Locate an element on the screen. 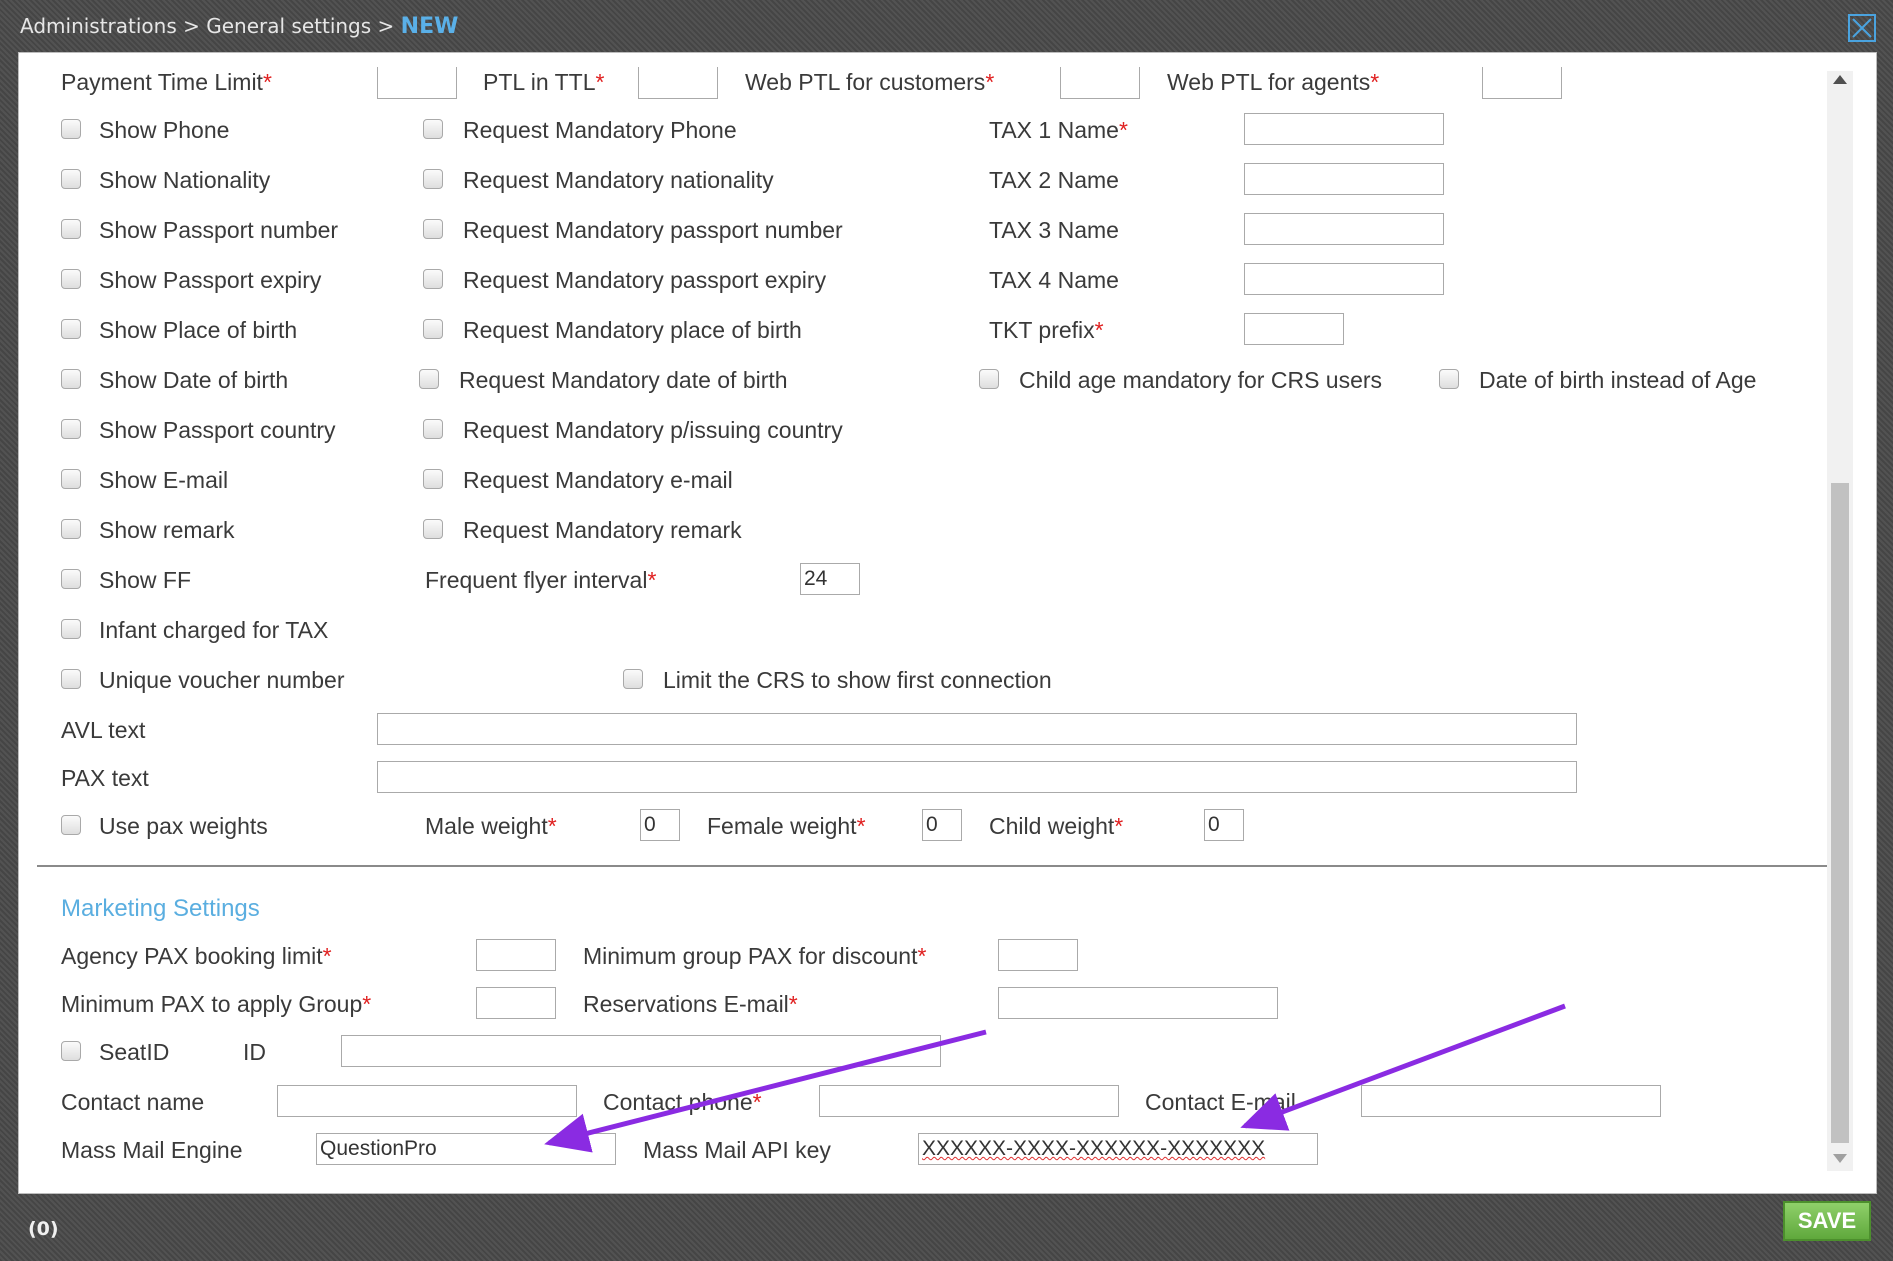  mandatory-date-of-birth-checkbox is located at coordinates (429, 379).